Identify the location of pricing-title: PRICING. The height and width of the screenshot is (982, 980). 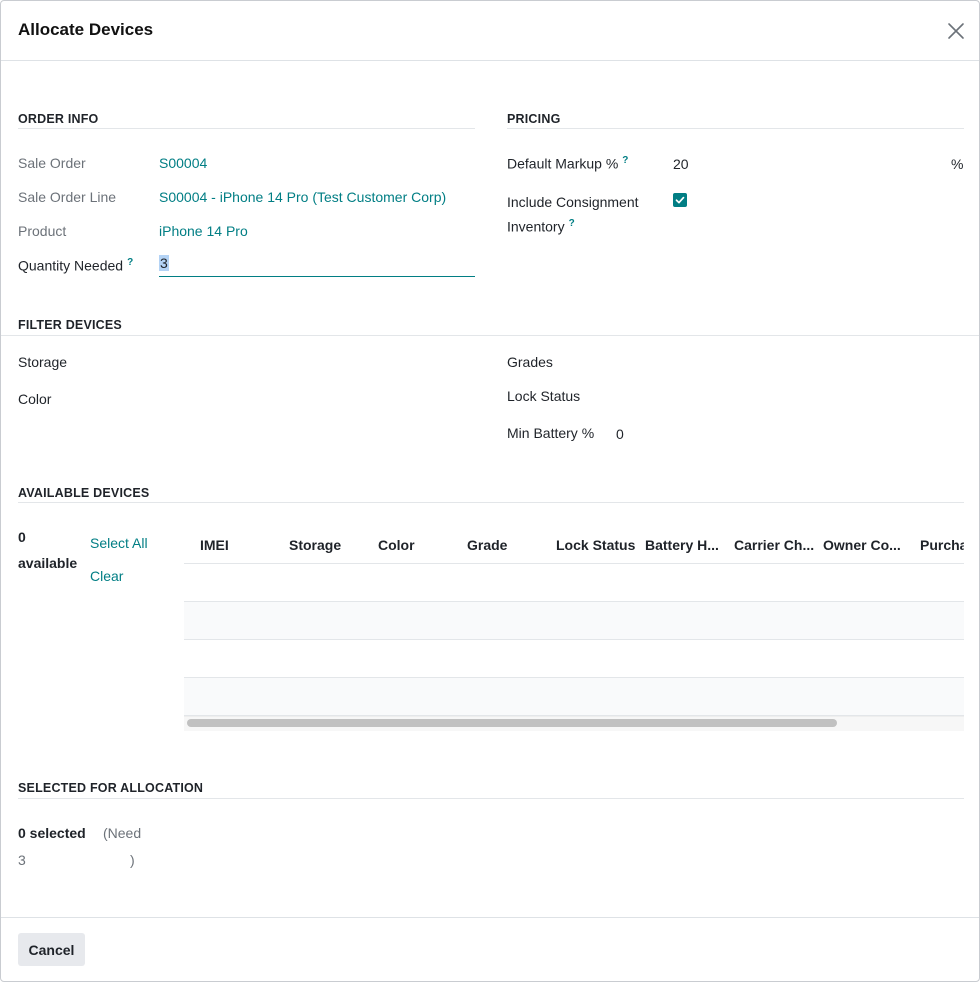
(534, 119).